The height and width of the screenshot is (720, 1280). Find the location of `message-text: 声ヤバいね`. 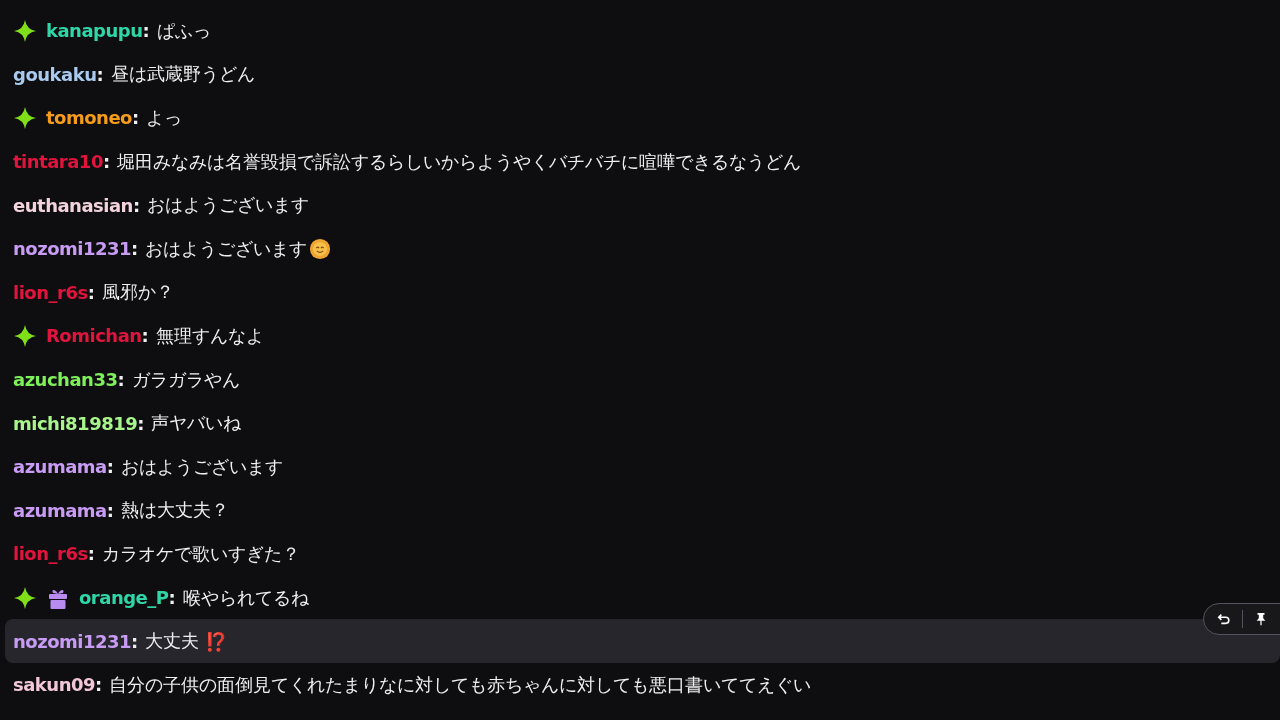

message-text: 声ヤバいね is located at coordinates (196, 423).